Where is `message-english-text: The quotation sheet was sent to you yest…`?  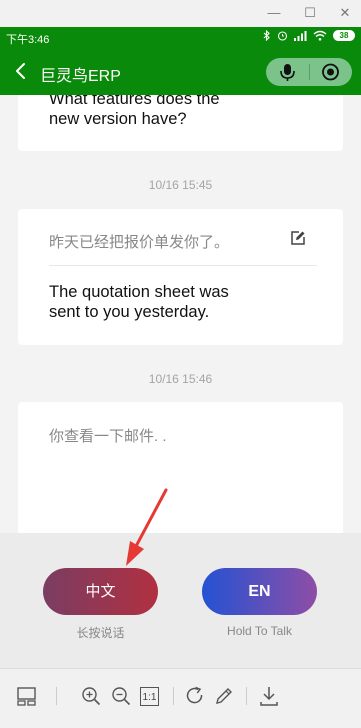
message-english-text: The quotation sheet was sent to you yest… is located at coordinates (139, 302).